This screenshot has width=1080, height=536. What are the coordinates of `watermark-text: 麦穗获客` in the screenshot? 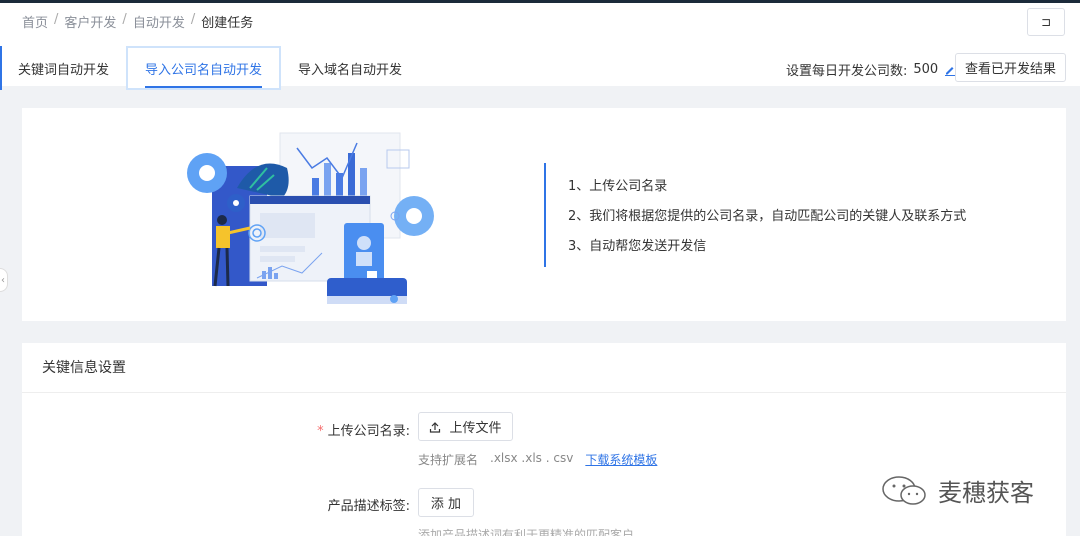 It's located at (986, 493).